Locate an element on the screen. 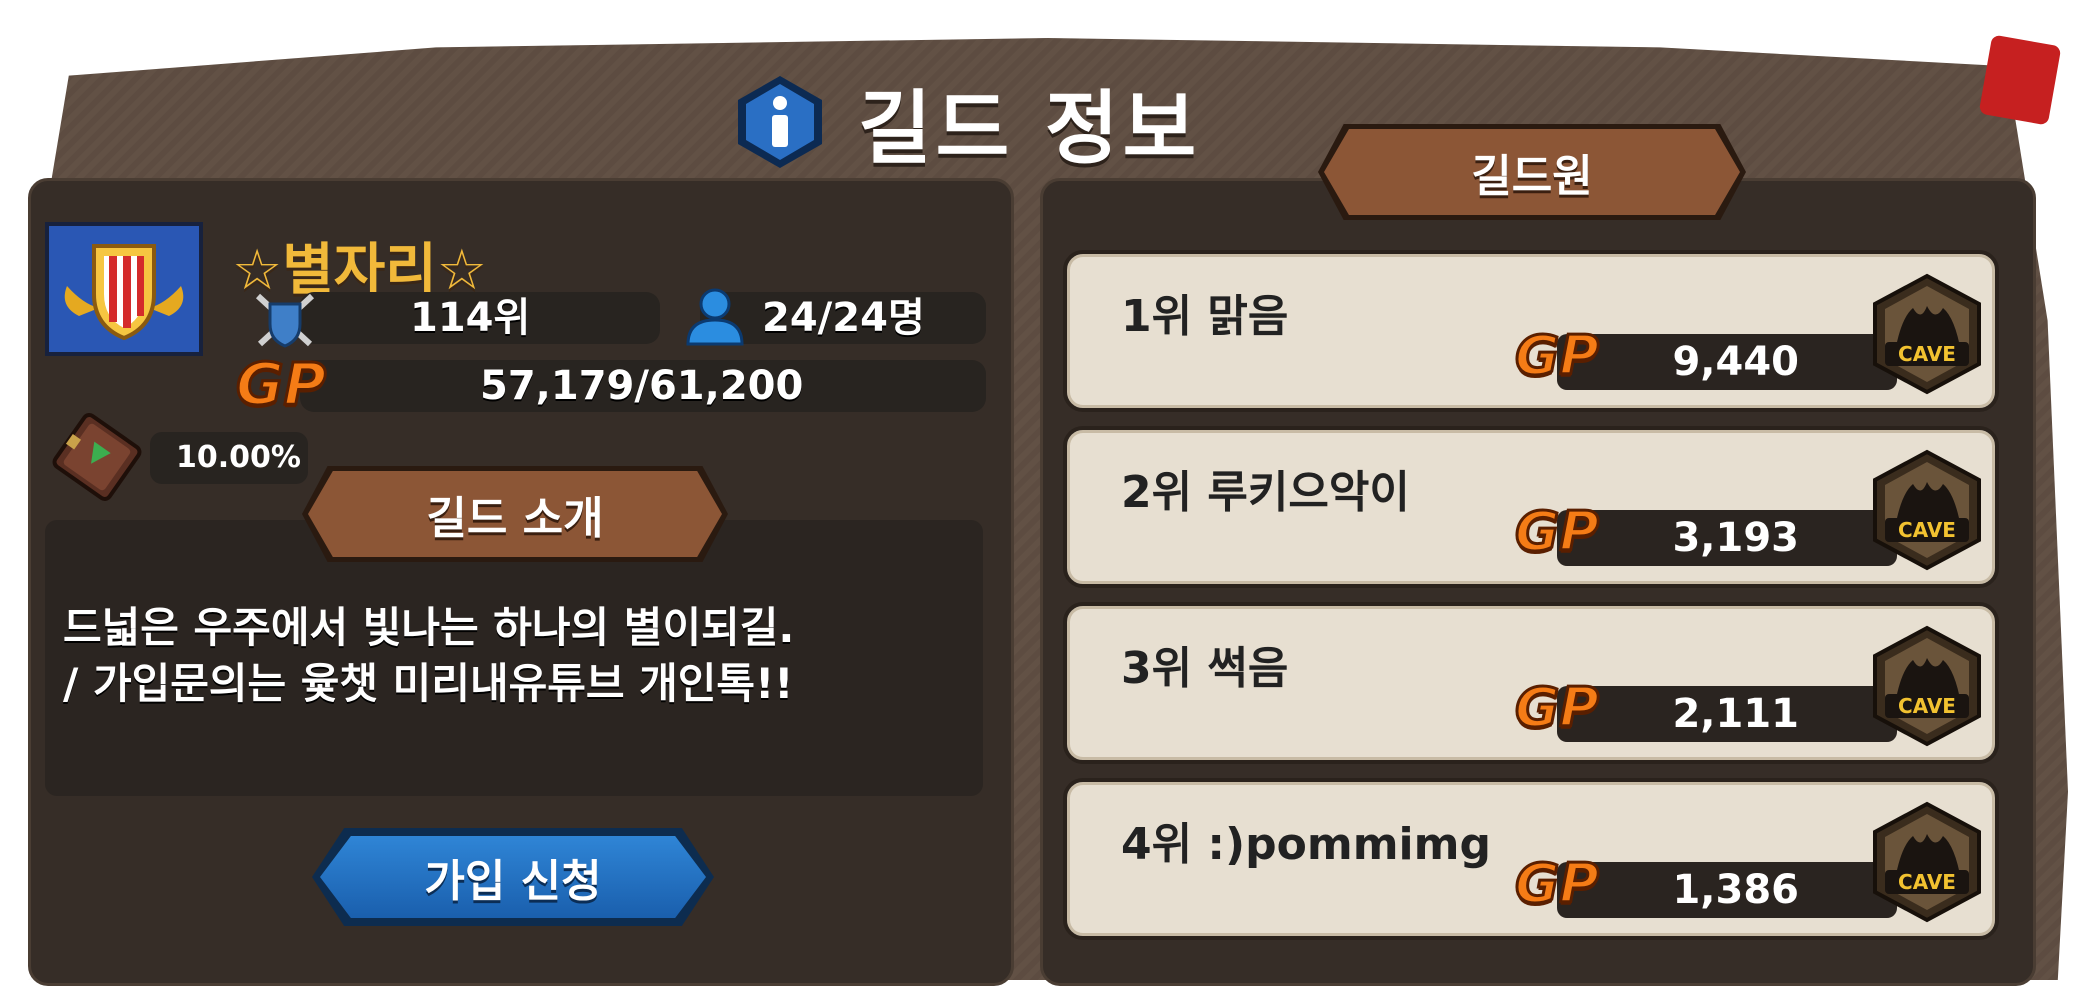  guild-emblem is located at coordinates (124, 289).